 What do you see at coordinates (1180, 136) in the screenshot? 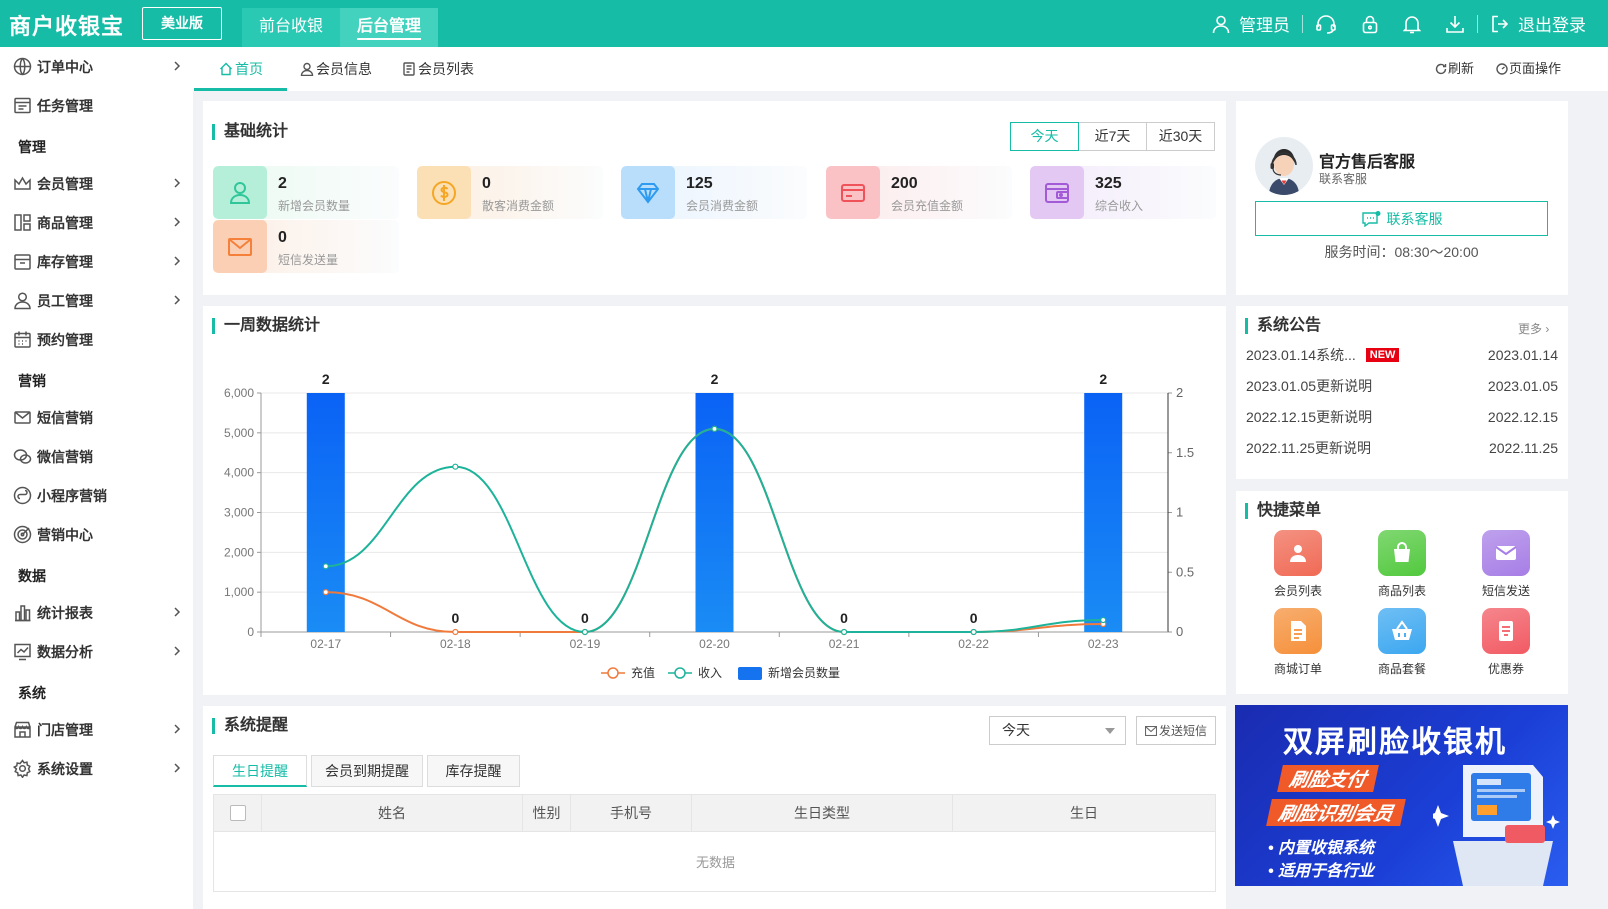
I see `range-30-days: 近30天` at bounding box center [1180, 136].